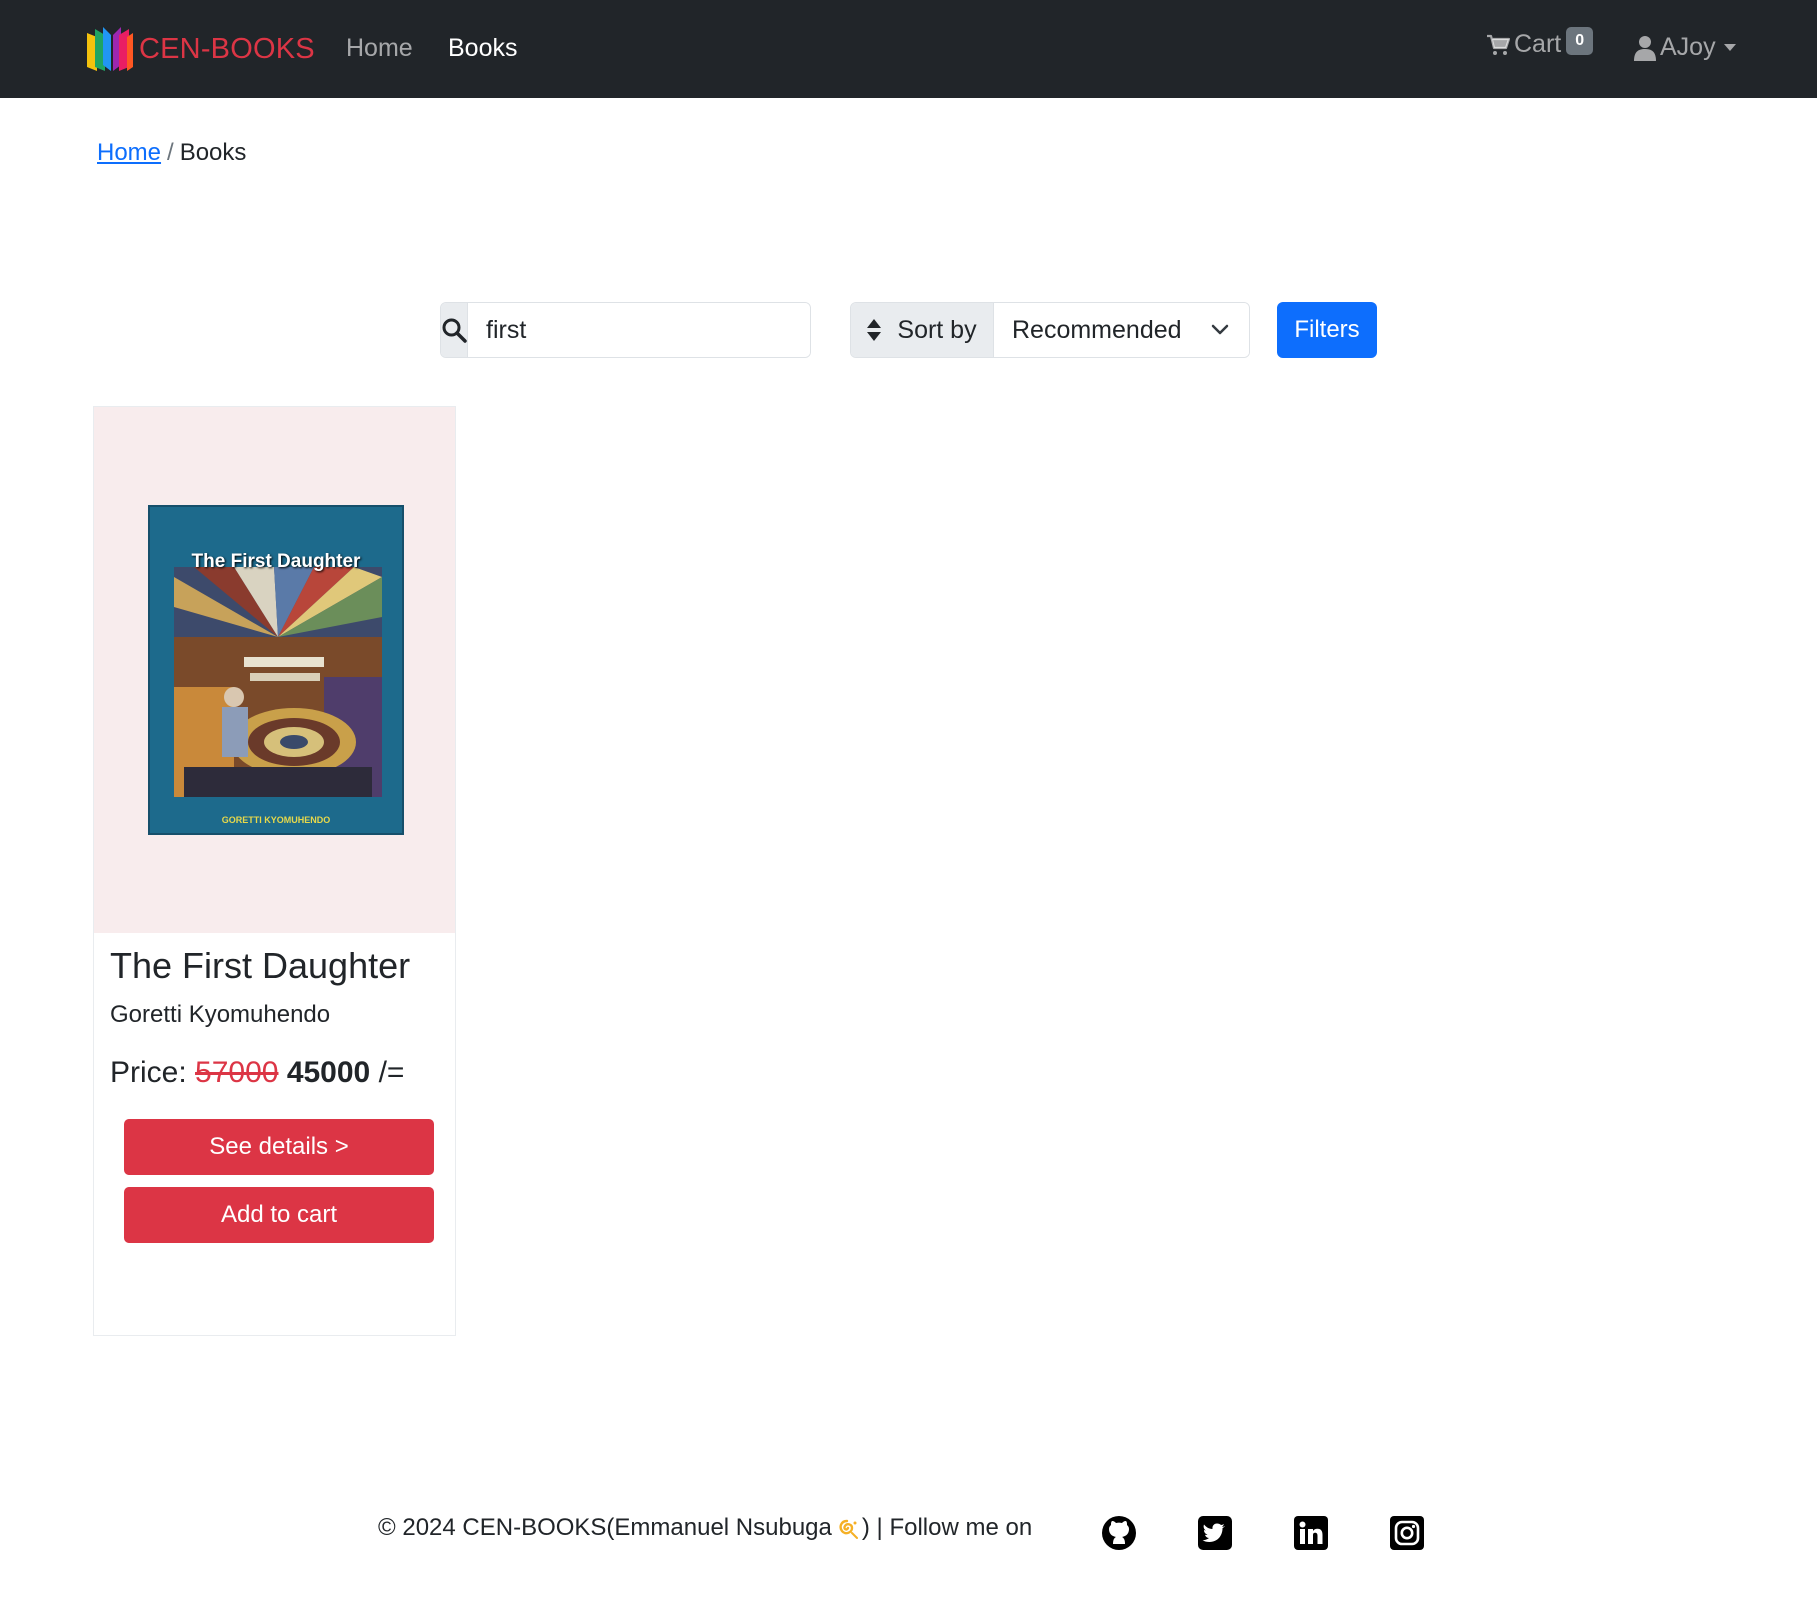 This screenshot has height=1614, width=1817. I want to click on user-name: AJoy, so click(1688, 47).